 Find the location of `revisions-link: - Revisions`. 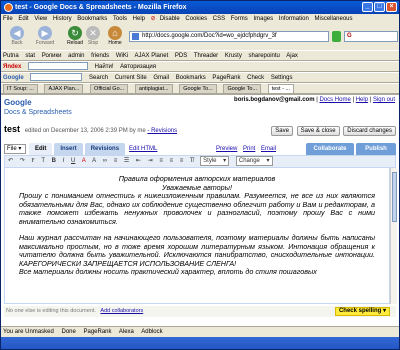

revisions-link: - Revisions is located at coordinates (162, 131).